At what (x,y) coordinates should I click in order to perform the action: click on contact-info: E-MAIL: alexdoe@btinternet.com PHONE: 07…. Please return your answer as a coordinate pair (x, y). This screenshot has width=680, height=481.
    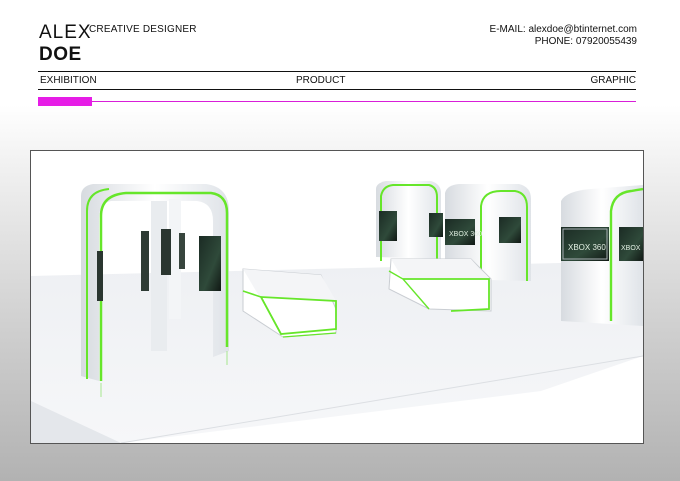
    Looking at the image, I should click on (563, 36).